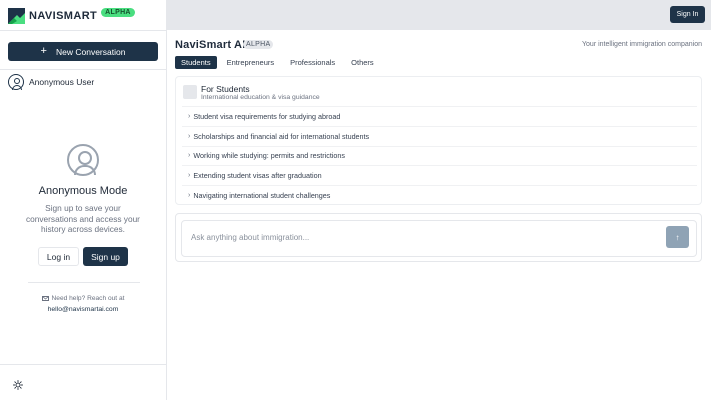 Image resolution: width=711 pixels, height=400 pixels. I want to click on send-button: ↑, so click(677, 237).